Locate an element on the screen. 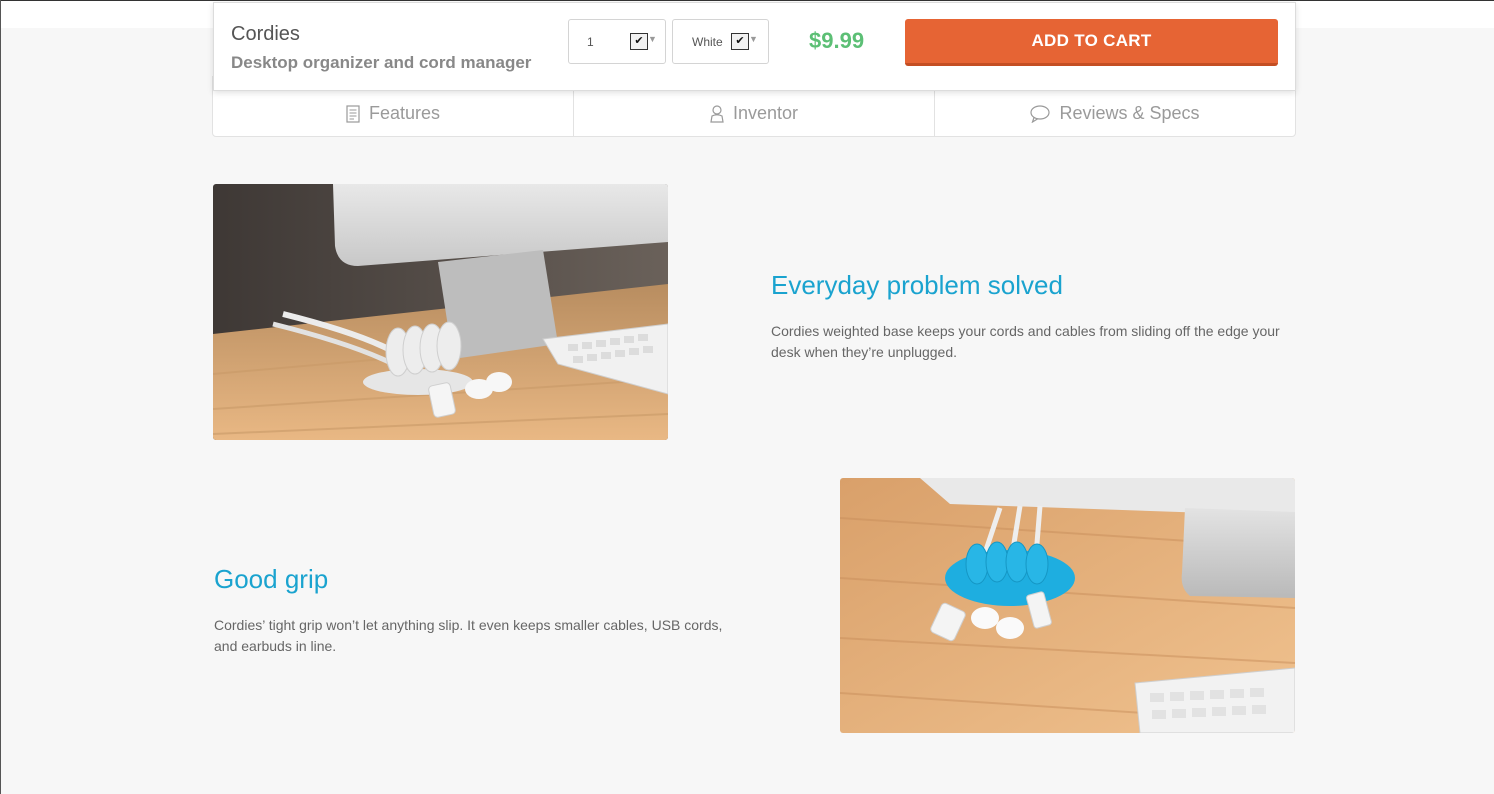  quantity-select: 1 ✔ ▼ is located at coordinates (617, 41).